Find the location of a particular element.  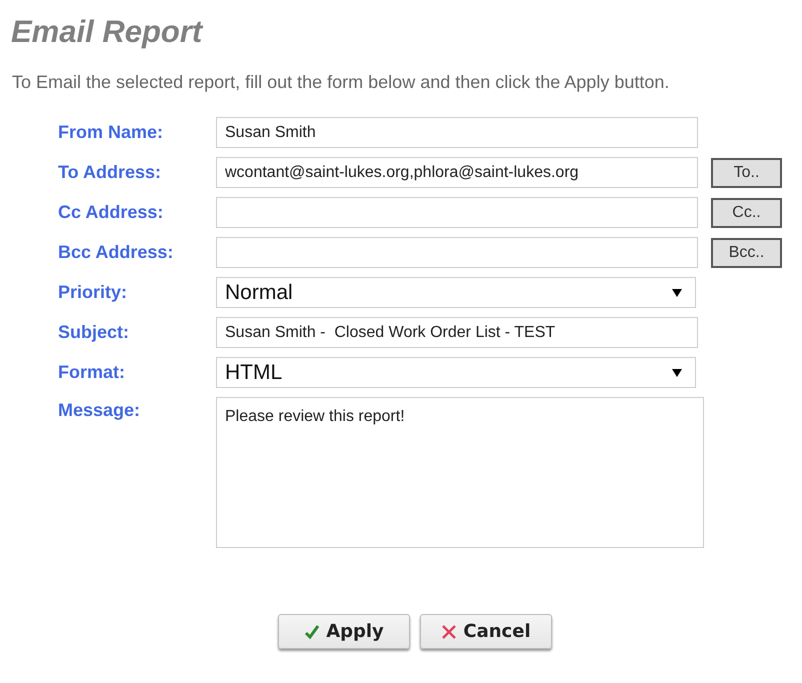

input-field: wcontant@saint-lukes.org,phlora@saint-lukes.org is located at coordinates (457, 172).